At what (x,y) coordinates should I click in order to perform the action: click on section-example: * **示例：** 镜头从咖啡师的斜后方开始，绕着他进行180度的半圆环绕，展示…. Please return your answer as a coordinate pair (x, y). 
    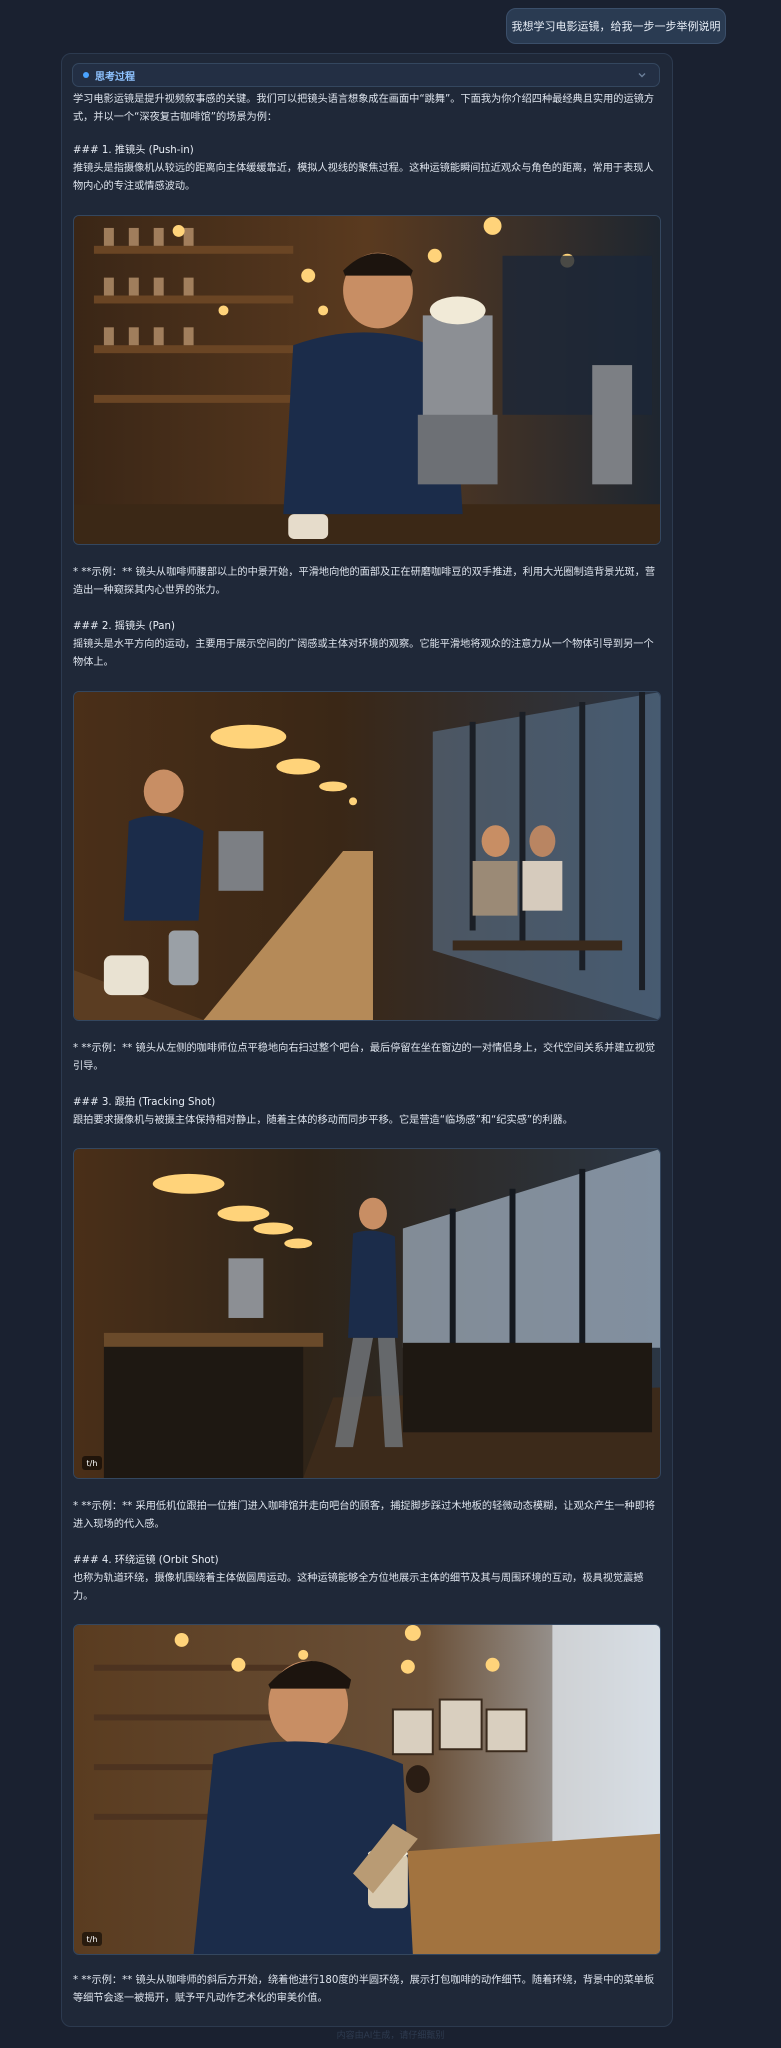
    Looking at the image, I should click on (364, 1989).